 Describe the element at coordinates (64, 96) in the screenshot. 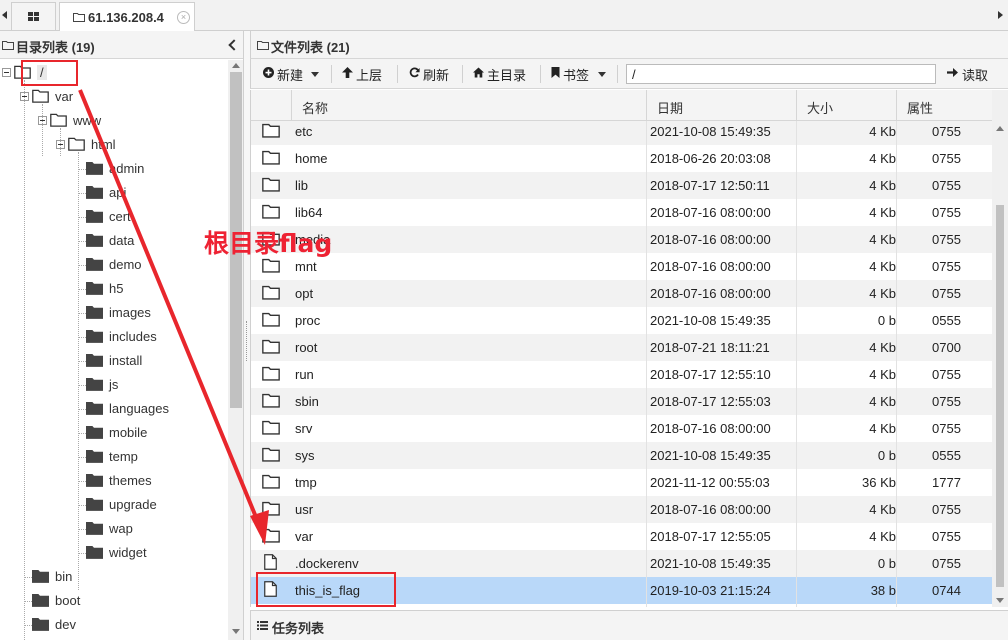

I see `tree-item-label: var` at that location.